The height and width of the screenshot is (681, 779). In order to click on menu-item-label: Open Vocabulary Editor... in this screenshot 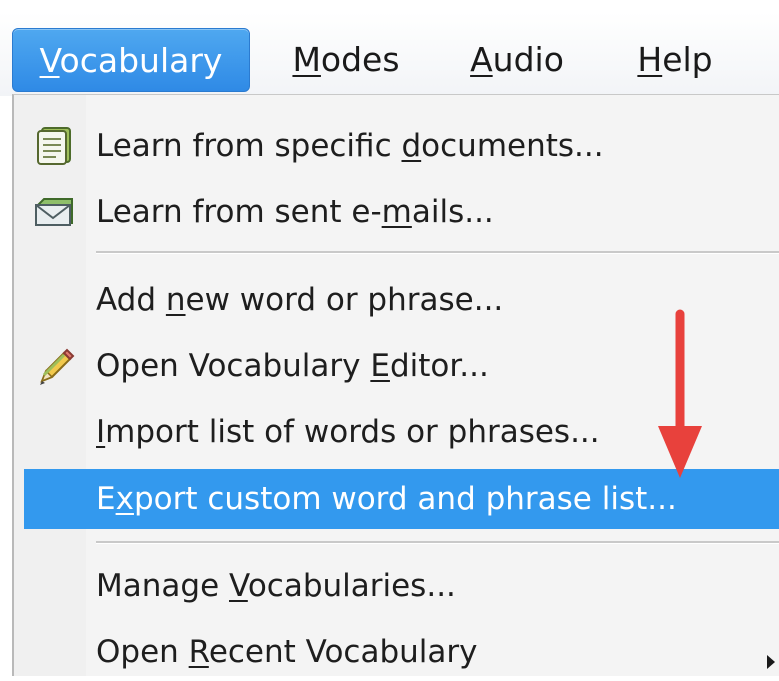, I will do `click(292, 366)`.